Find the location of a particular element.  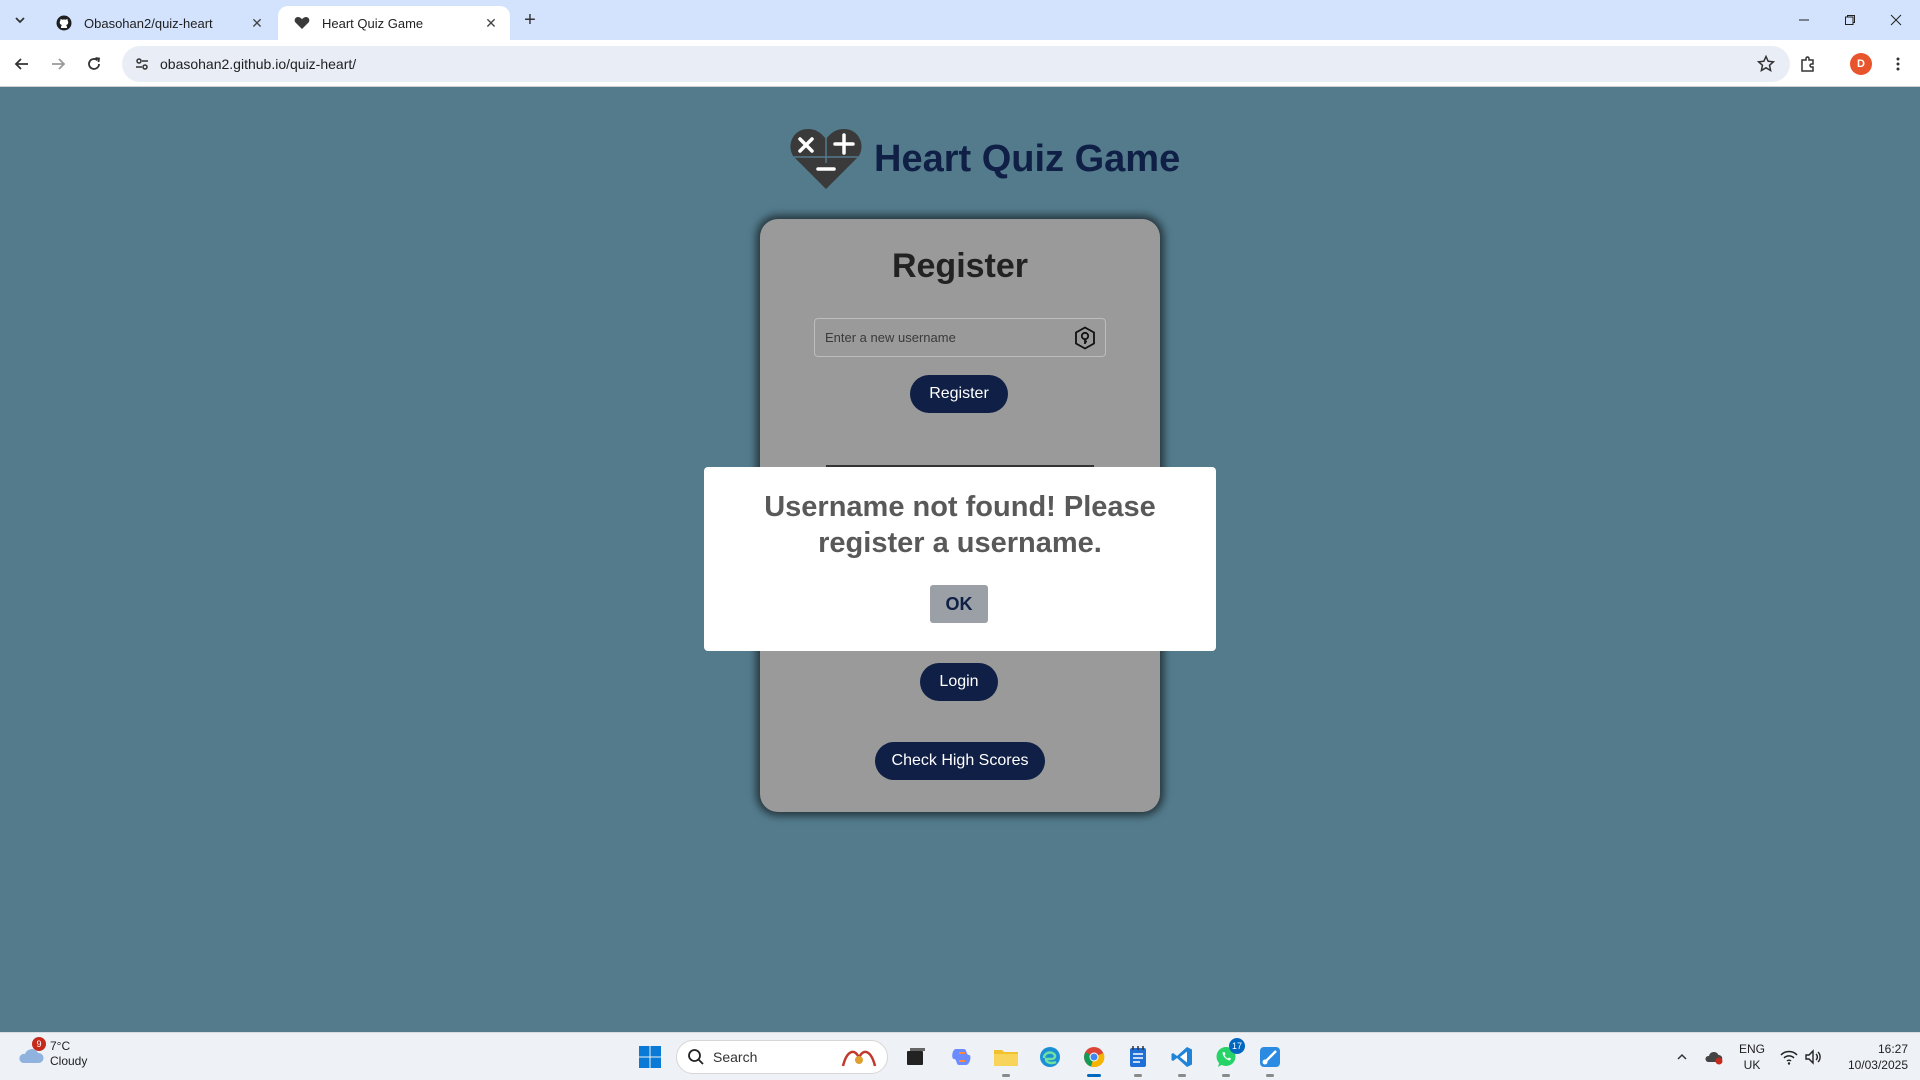

address-bar: obasohan2.github.io/quiz-heart/ is located at coordinates (956, 64).